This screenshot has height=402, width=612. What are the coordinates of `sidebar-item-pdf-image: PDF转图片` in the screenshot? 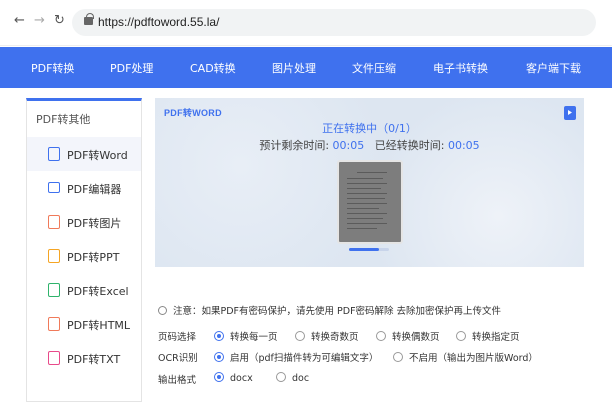 It's located at (84, 222).